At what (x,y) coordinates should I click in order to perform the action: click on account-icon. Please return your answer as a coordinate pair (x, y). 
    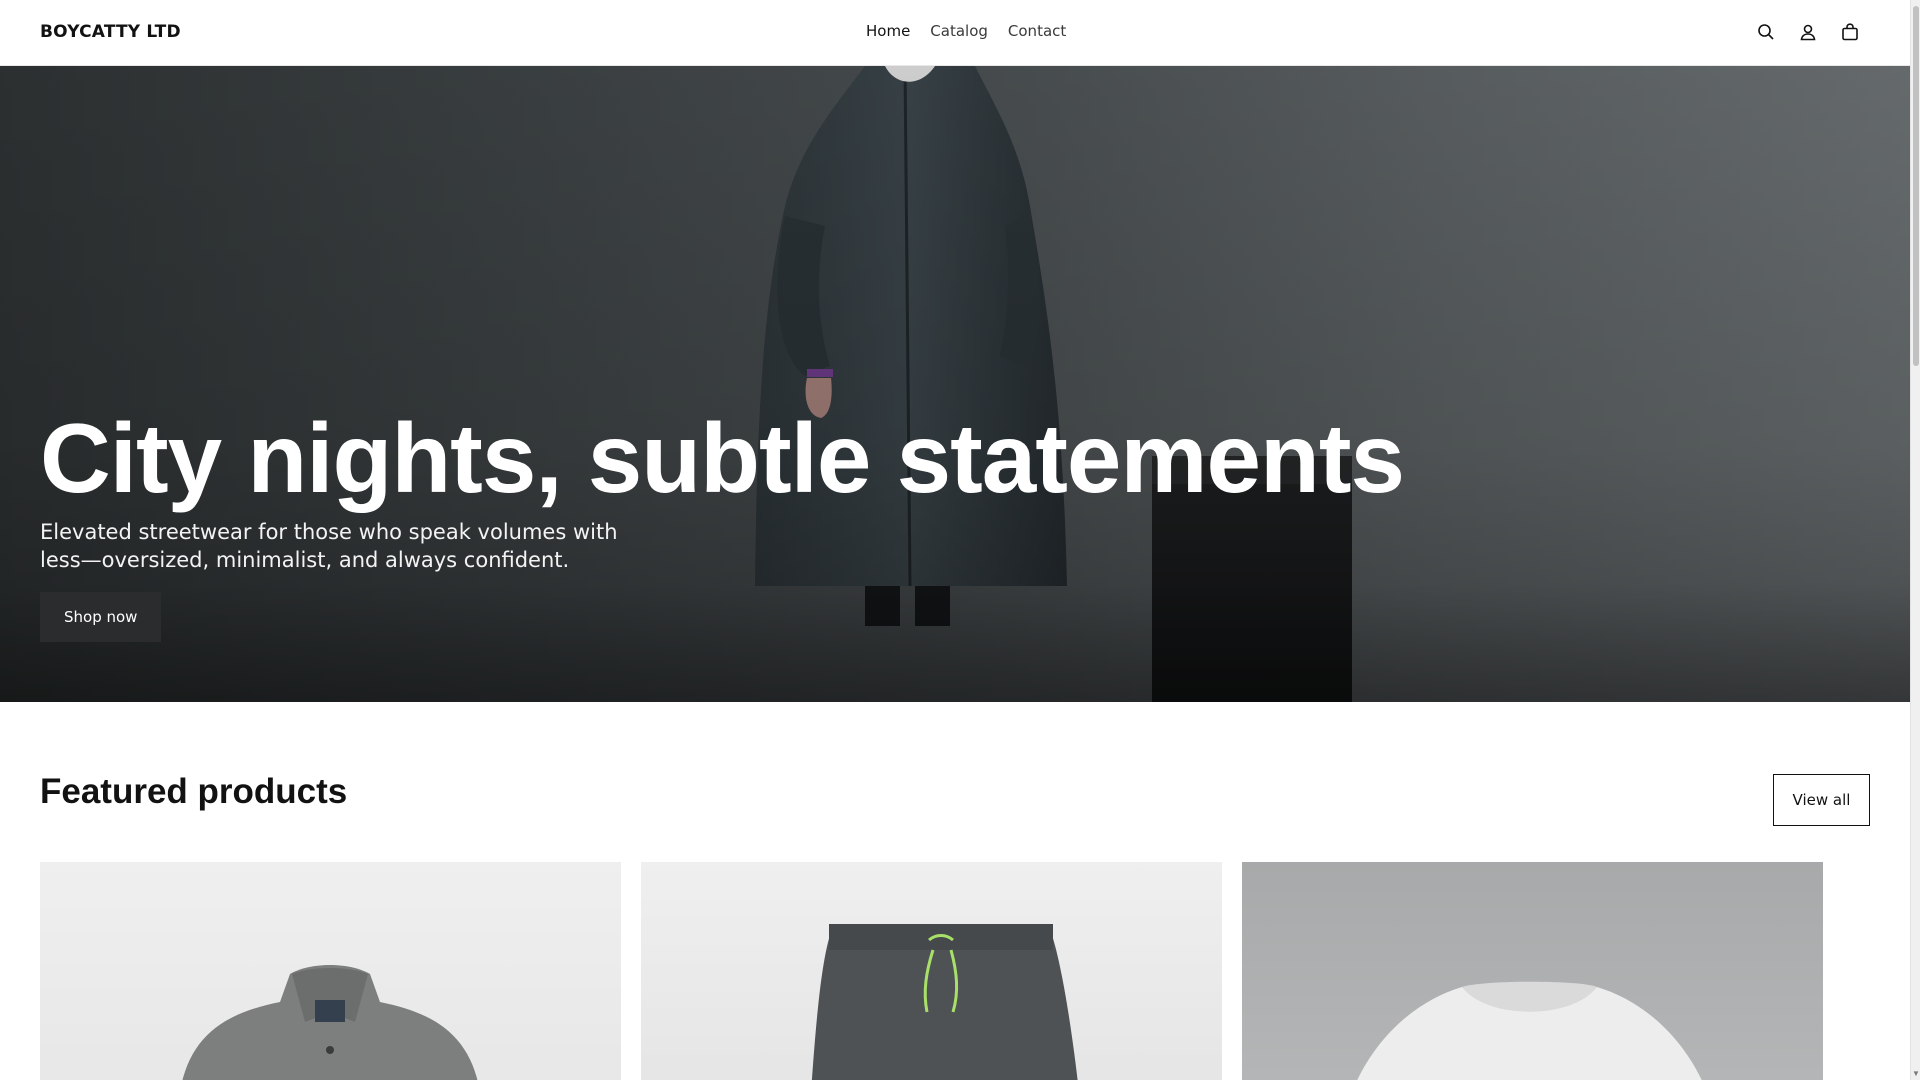
    Looking at the image, I should click on (1808, 32).